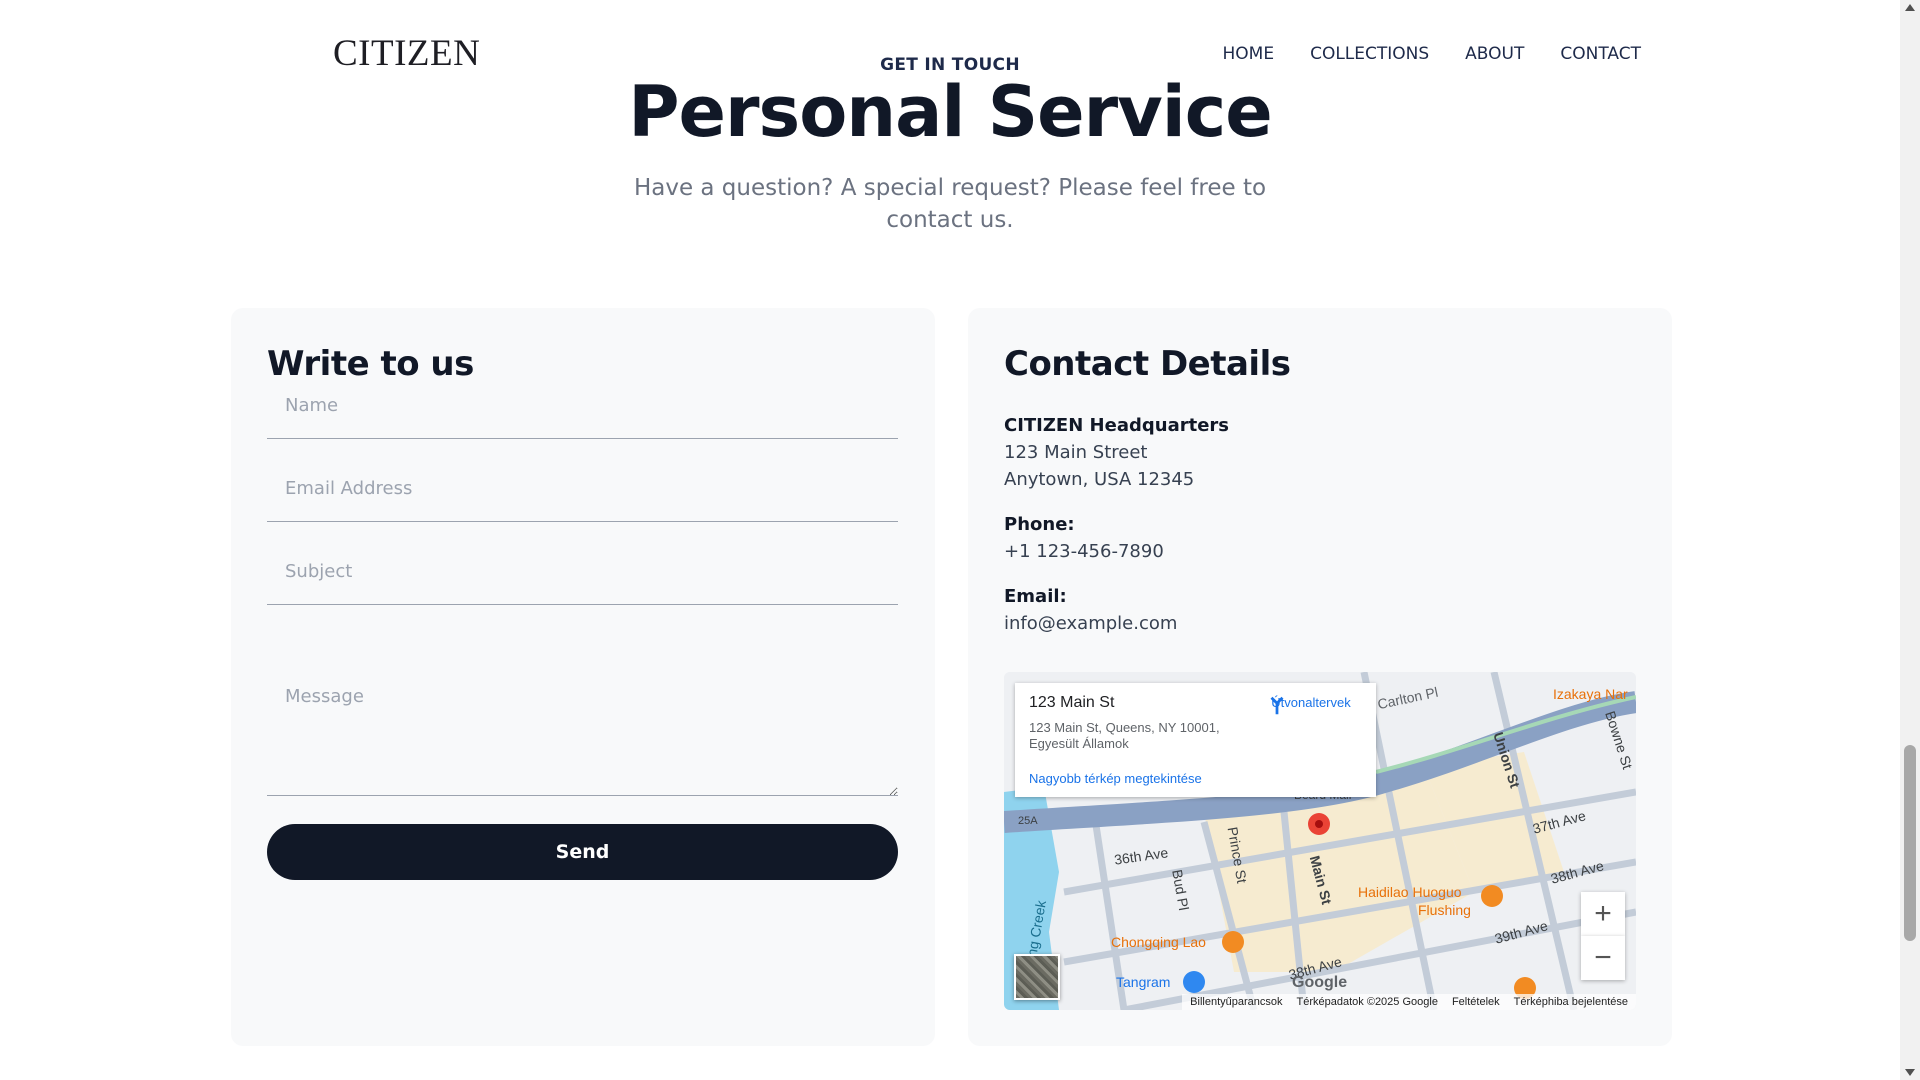 The height and width of the screenshot is (1080, 1920). I want to click on hq-label: CITIZEN Headquarters, so click(1116, 425).